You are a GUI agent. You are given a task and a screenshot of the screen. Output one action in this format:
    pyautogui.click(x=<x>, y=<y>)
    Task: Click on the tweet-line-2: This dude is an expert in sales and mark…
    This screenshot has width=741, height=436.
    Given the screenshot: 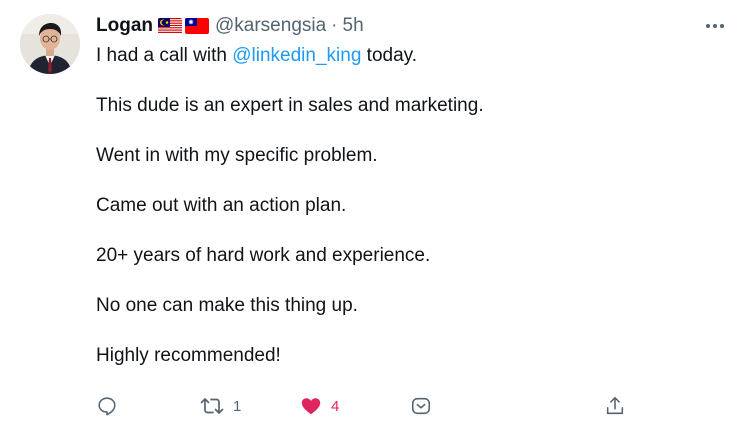 What is the action you would take?
    pyautogui.click(x=290, y=105)
    